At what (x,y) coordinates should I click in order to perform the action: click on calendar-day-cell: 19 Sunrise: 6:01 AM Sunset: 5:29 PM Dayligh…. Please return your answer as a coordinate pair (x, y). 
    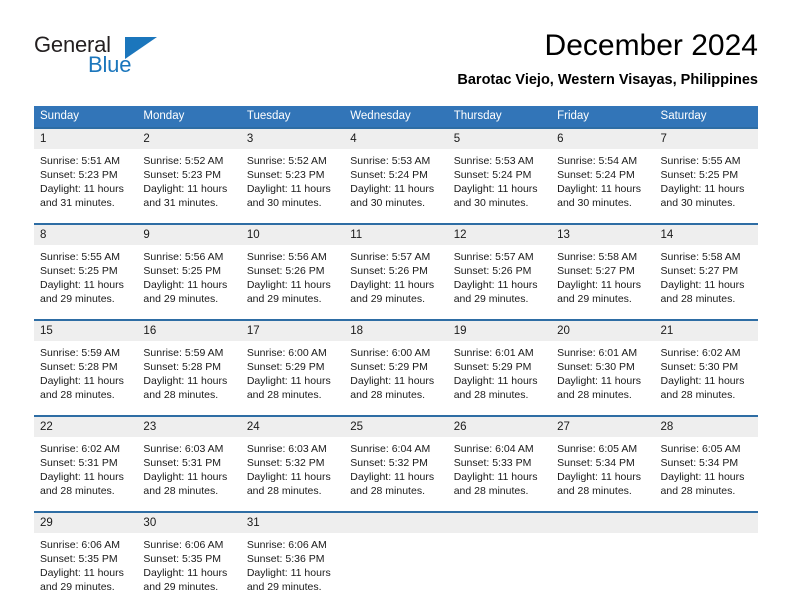
    Looking at the image, I should click on (499, 364).